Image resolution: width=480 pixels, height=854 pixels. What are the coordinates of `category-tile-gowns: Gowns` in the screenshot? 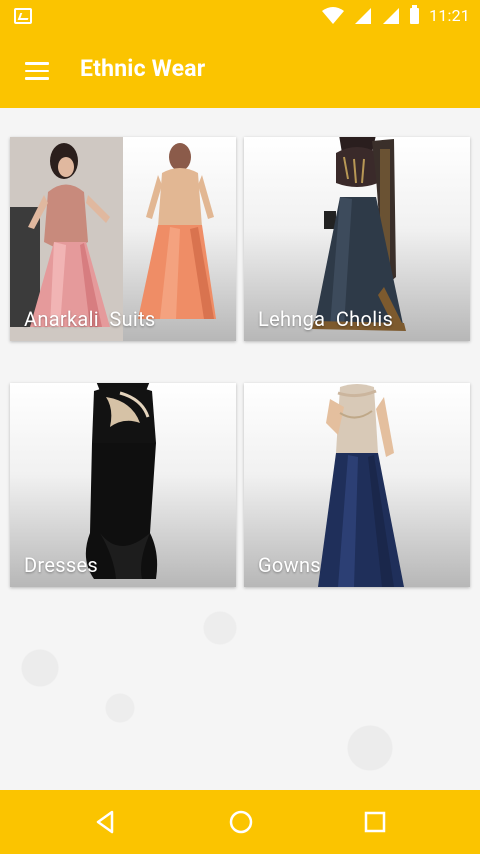 It's located at (357, 485).